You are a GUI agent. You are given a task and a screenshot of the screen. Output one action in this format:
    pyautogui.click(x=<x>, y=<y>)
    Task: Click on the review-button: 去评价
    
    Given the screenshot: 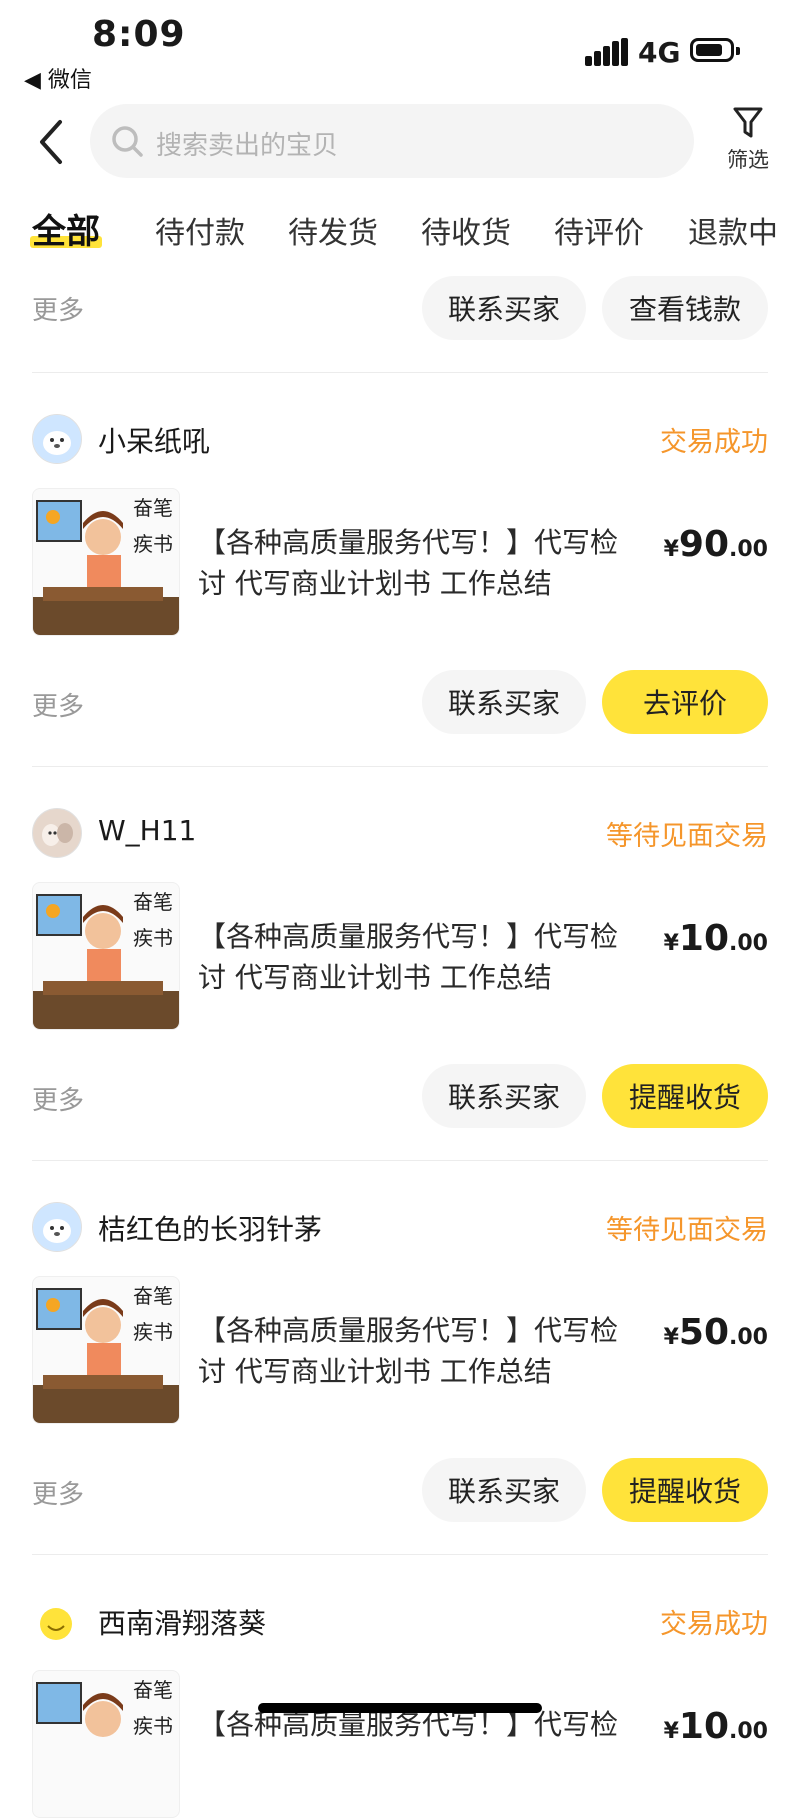 What is the action you would take?
    pyautogui.click(x=685, y=702)
    